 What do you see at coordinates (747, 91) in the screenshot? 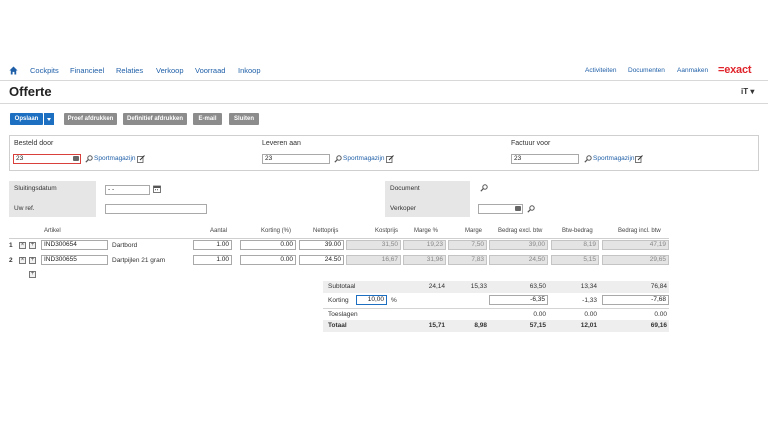
I see `language-selector: iT ▾` at bounding box center [747, 91].